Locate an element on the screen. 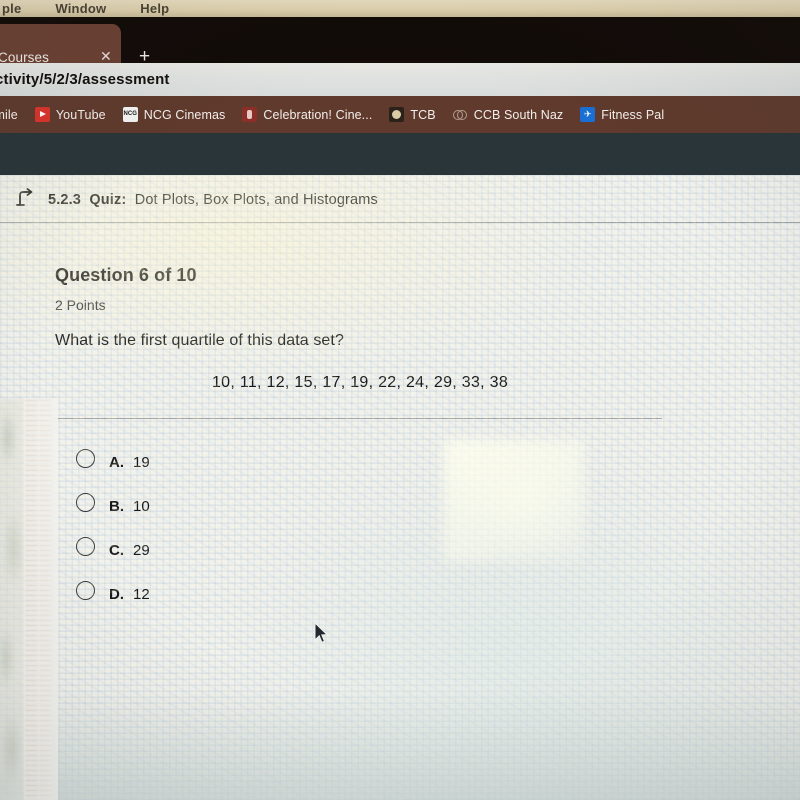  question-divider is located at coordinates (358, 418).